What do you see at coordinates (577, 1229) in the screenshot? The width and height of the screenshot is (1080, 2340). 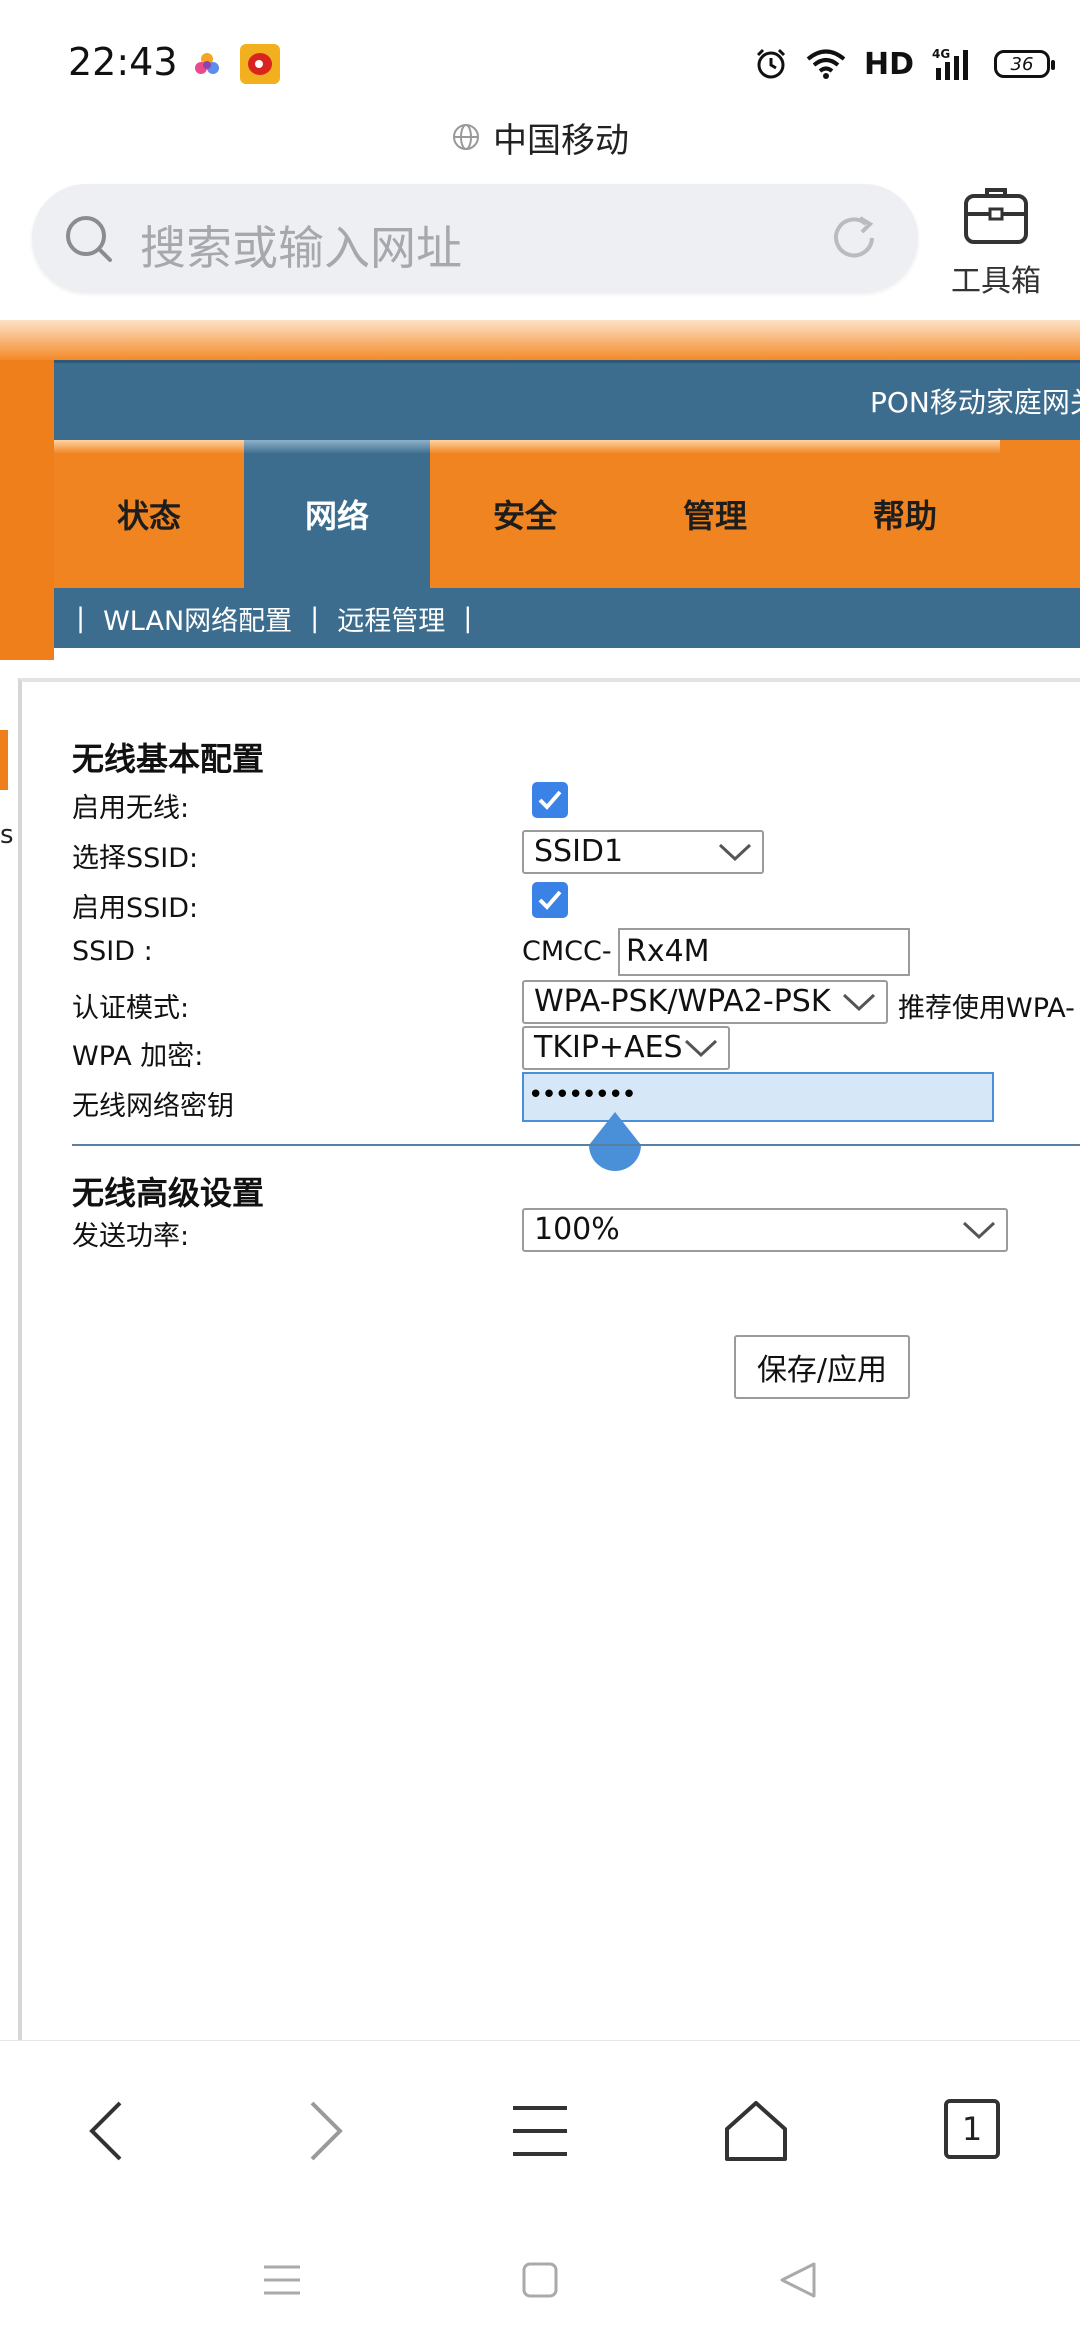 I see `tx-power-value: 100%` at bounding box center [577, 1229].